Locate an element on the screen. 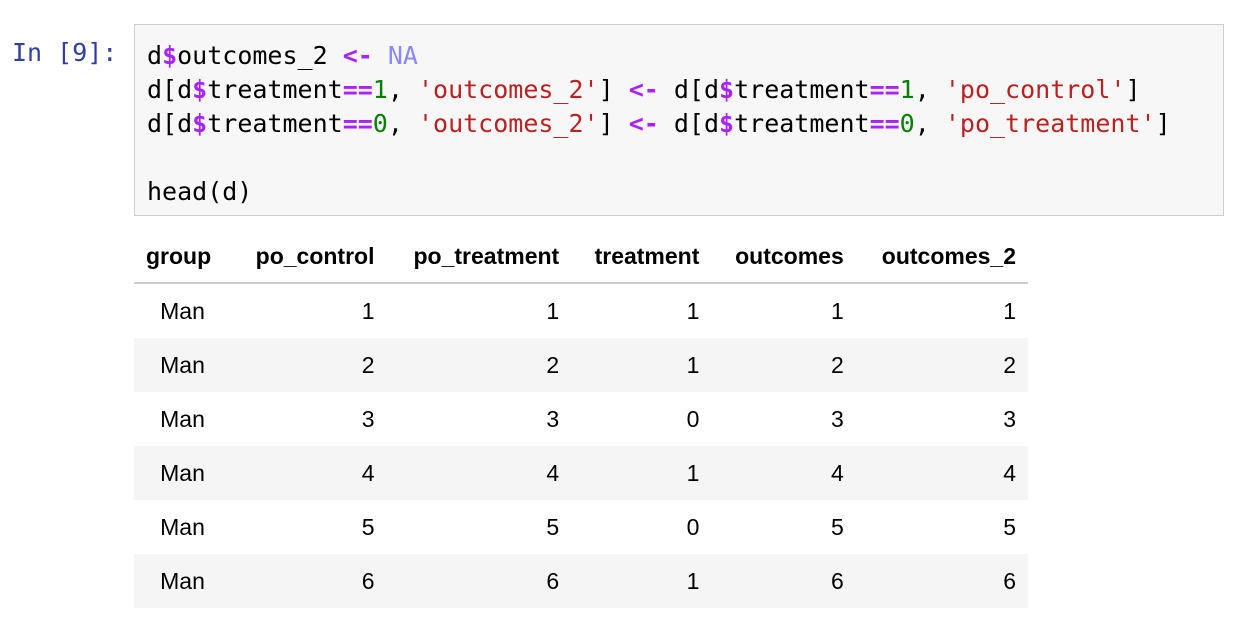 Image resolution: width=1246 pixels, height=624 pixels. code-token: 'po_treatment' is located at coordinates (1050, 123).